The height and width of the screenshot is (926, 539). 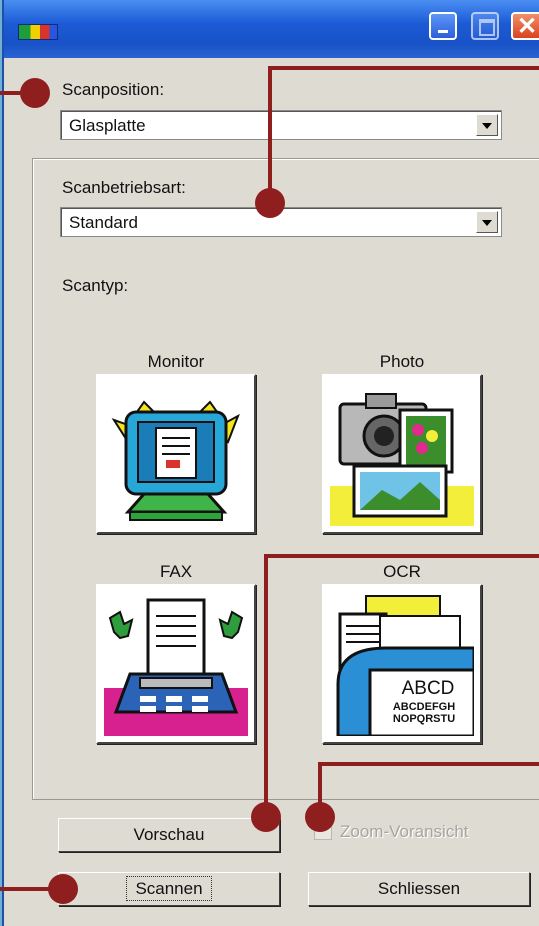 I want to click on close-window-button: ✕, so click(x=525, y=26).